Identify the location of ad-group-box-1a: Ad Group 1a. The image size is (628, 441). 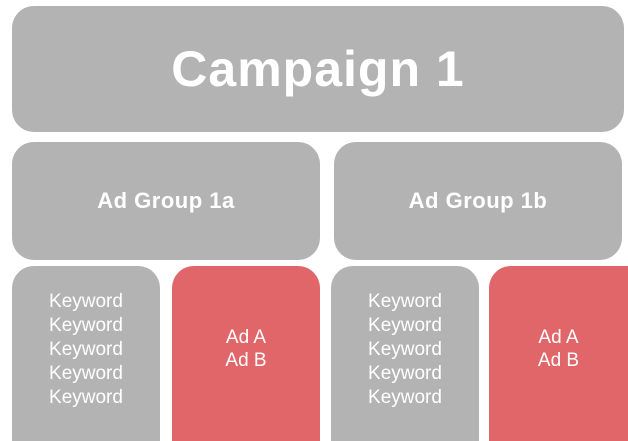
(166, 201).